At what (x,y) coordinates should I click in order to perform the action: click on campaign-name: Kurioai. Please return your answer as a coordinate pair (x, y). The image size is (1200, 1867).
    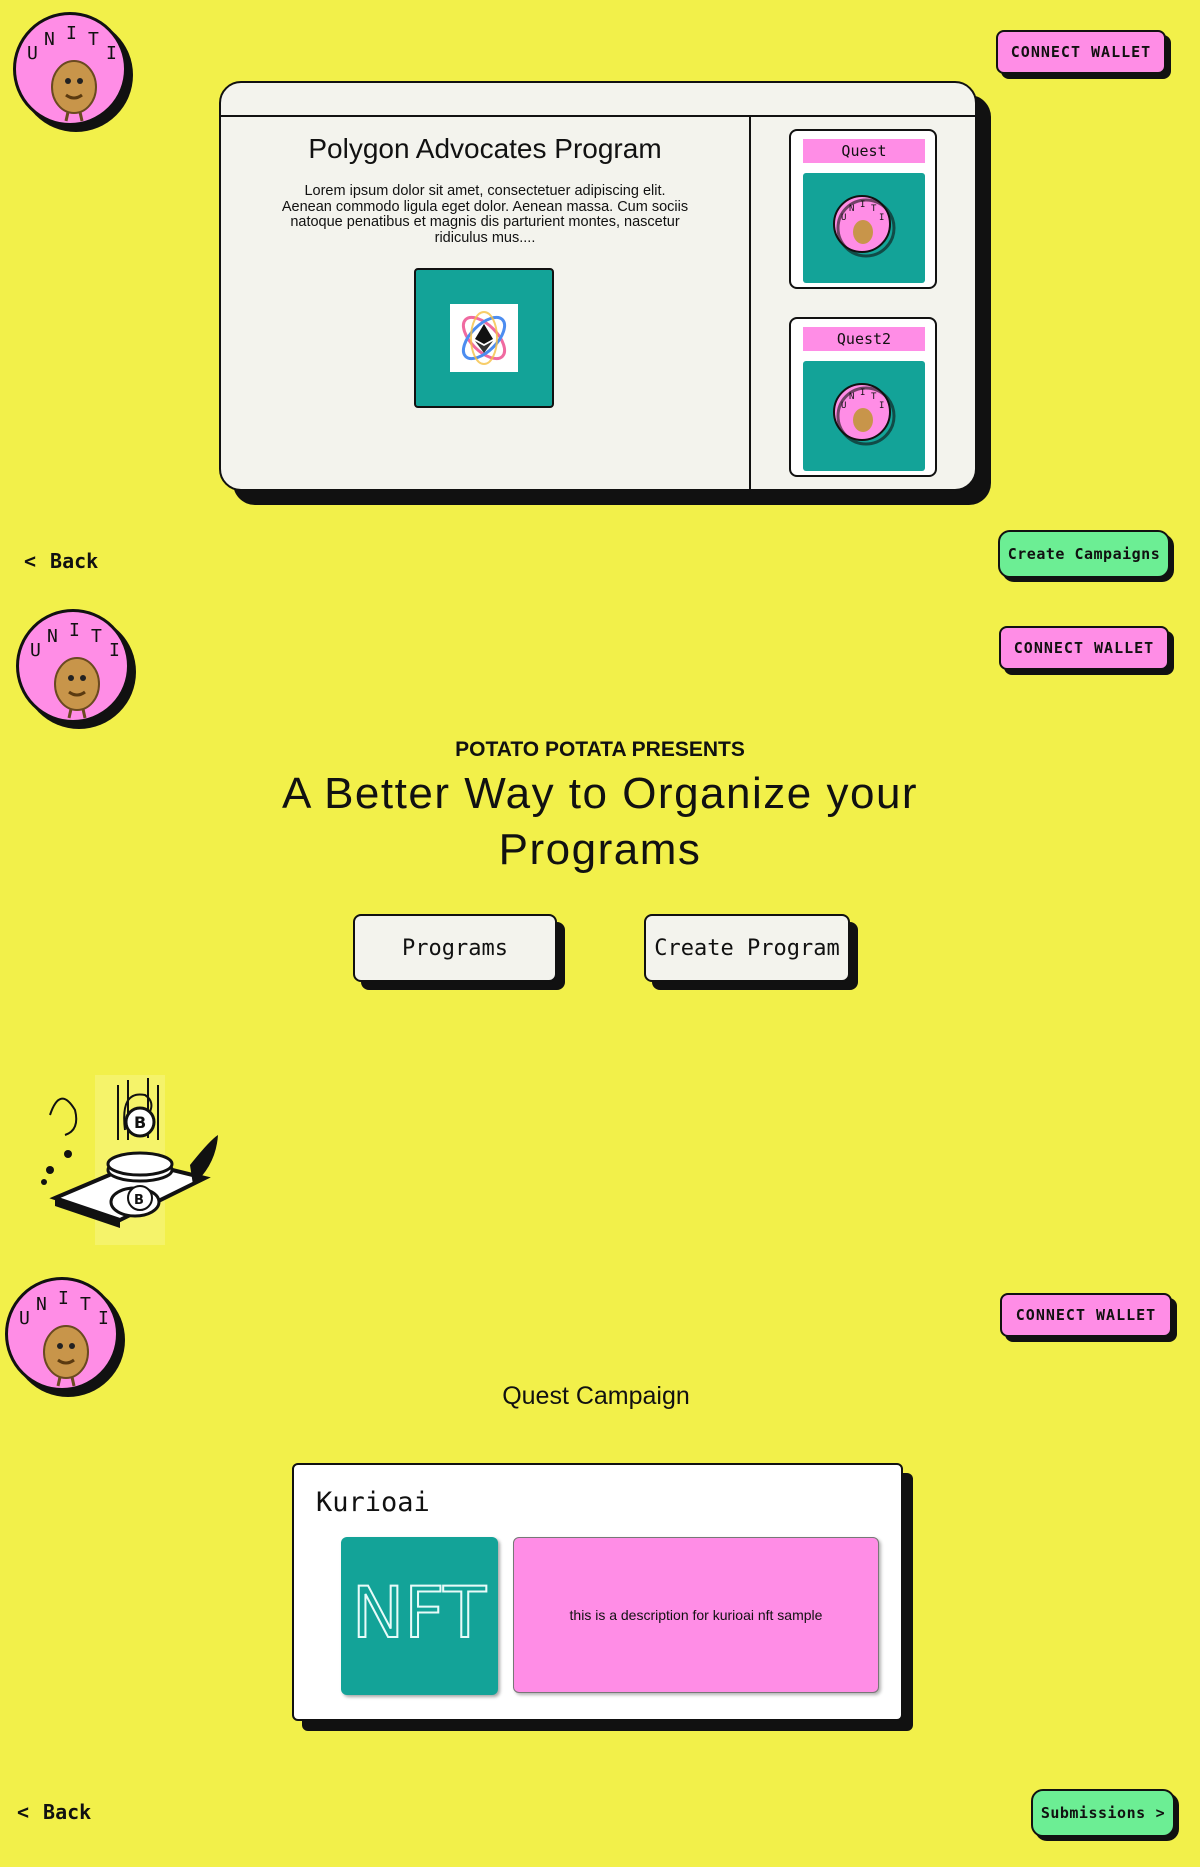
    Looking at the image, I should click on (373, 1502).